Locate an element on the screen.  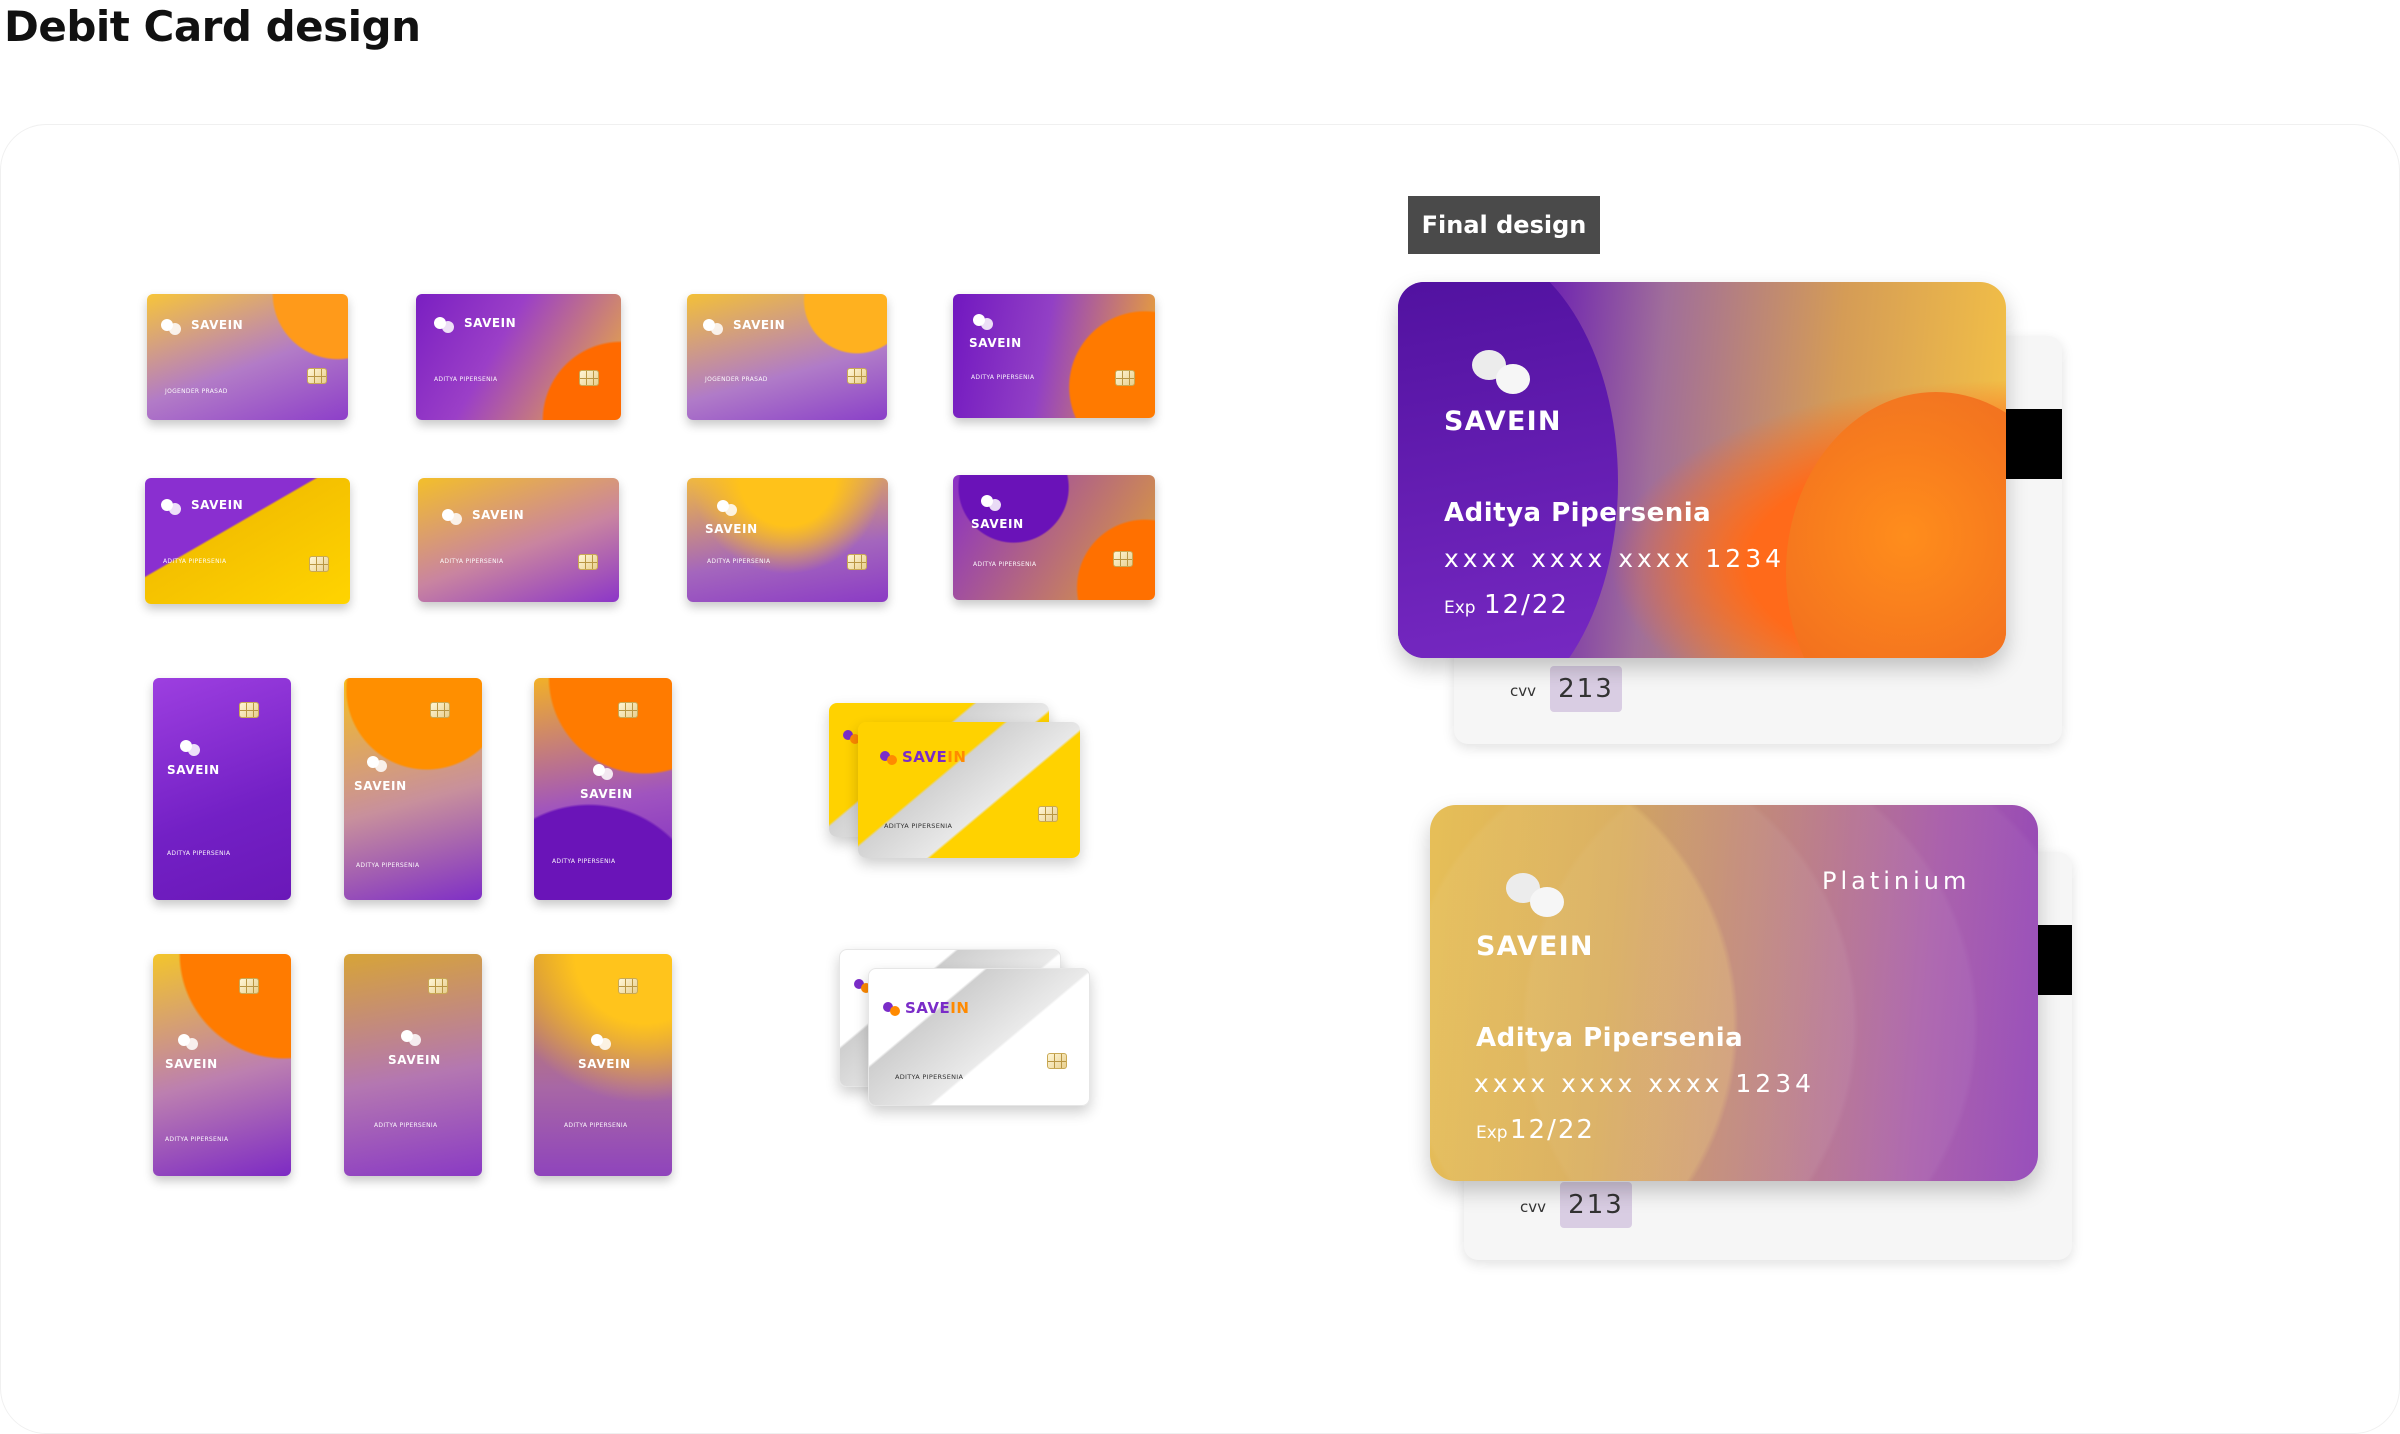
page-title: Debit Card design is located at coordinates (212, 26).